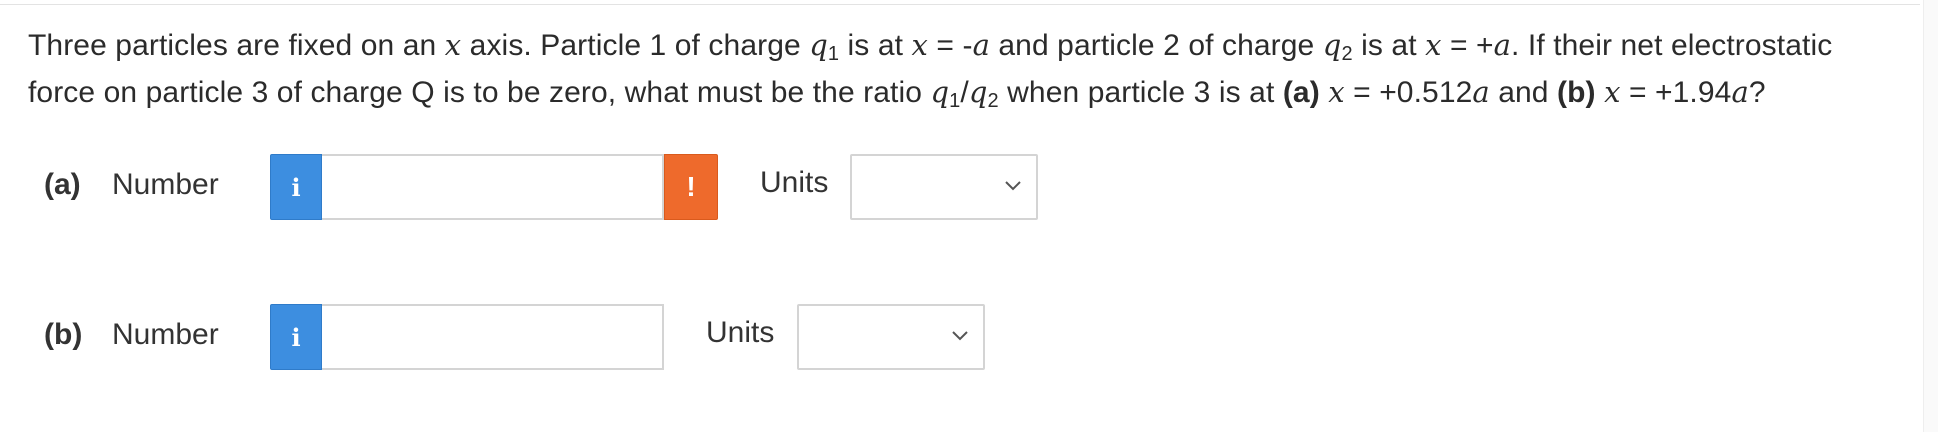 This screenshot has width=1938, height=432. I want to click on problem-text: = -, so click(950, 45).